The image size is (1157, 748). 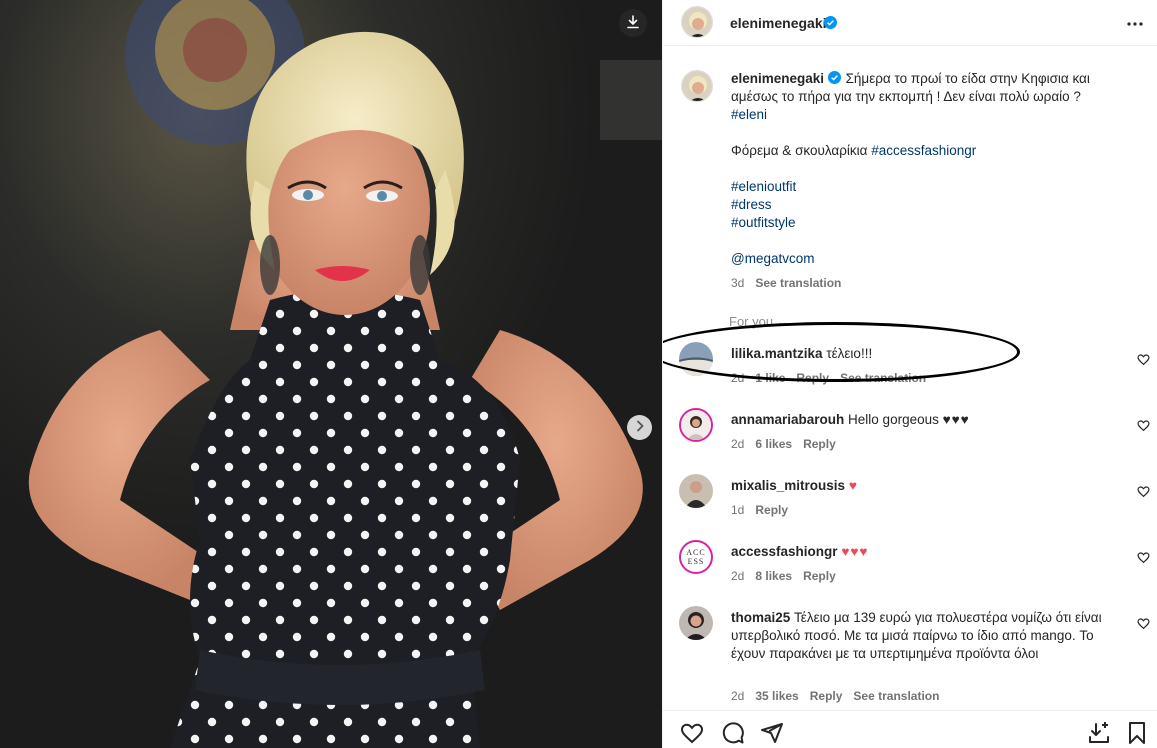 What do you see at coordinates (733, 734) in the screenshot?
I see `comment-icon` at bounding box center [733, 734].